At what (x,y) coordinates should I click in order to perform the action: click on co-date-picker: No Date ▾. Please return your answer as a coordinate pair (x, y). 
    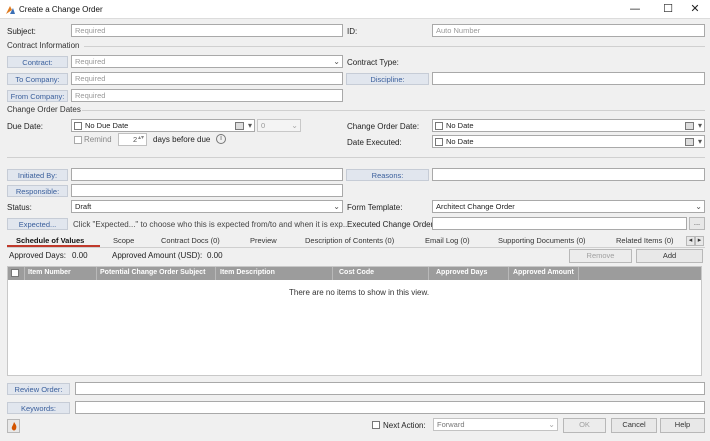
    Looking at the image, I should click on (568, 125).